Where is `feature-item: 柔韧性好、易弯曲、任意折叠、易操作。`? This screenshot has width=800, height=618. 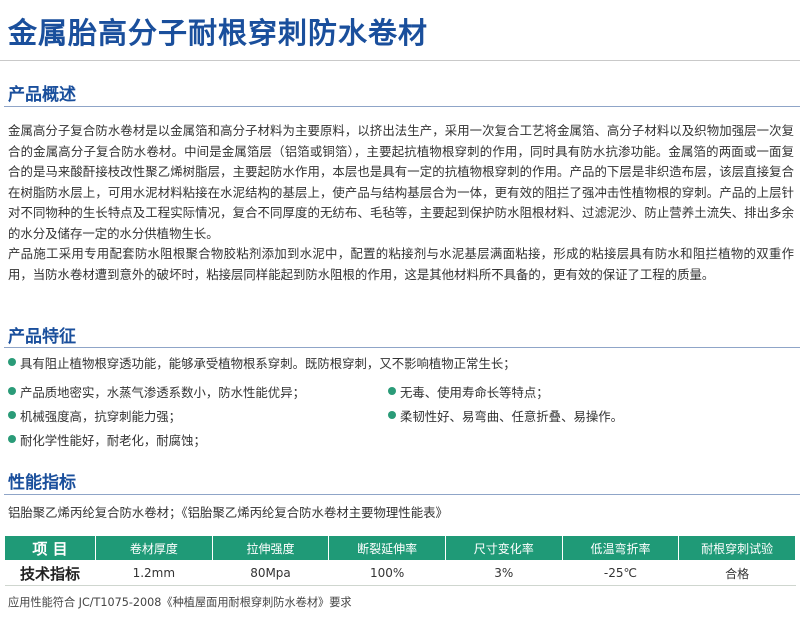
feature-item: 柔韧性好、易弯曲、任意折叠、易操作。 is located at coordinates (504, 416).